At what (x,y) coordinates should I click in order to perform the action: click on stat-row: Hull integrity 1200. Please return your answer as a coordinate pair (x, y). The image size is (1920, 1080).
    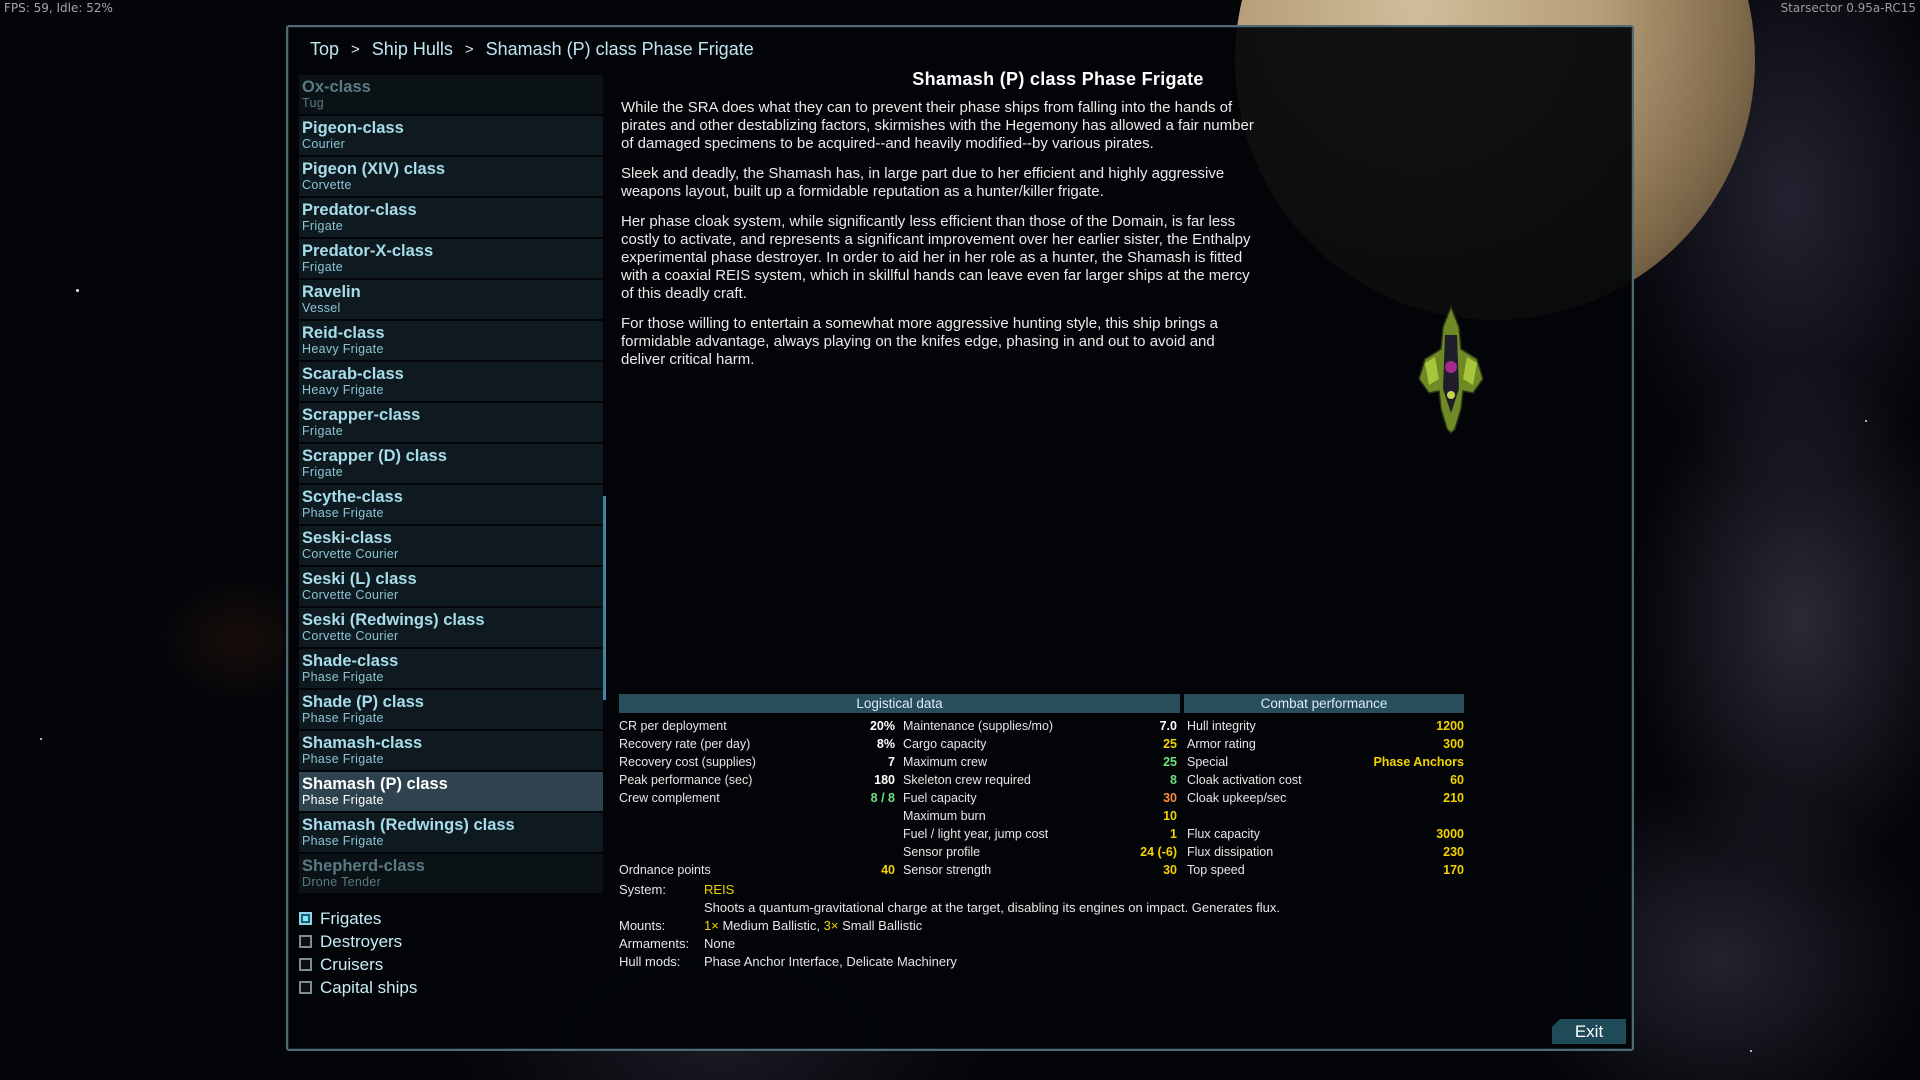
    Looking at the image, I should click on (1325, 726).